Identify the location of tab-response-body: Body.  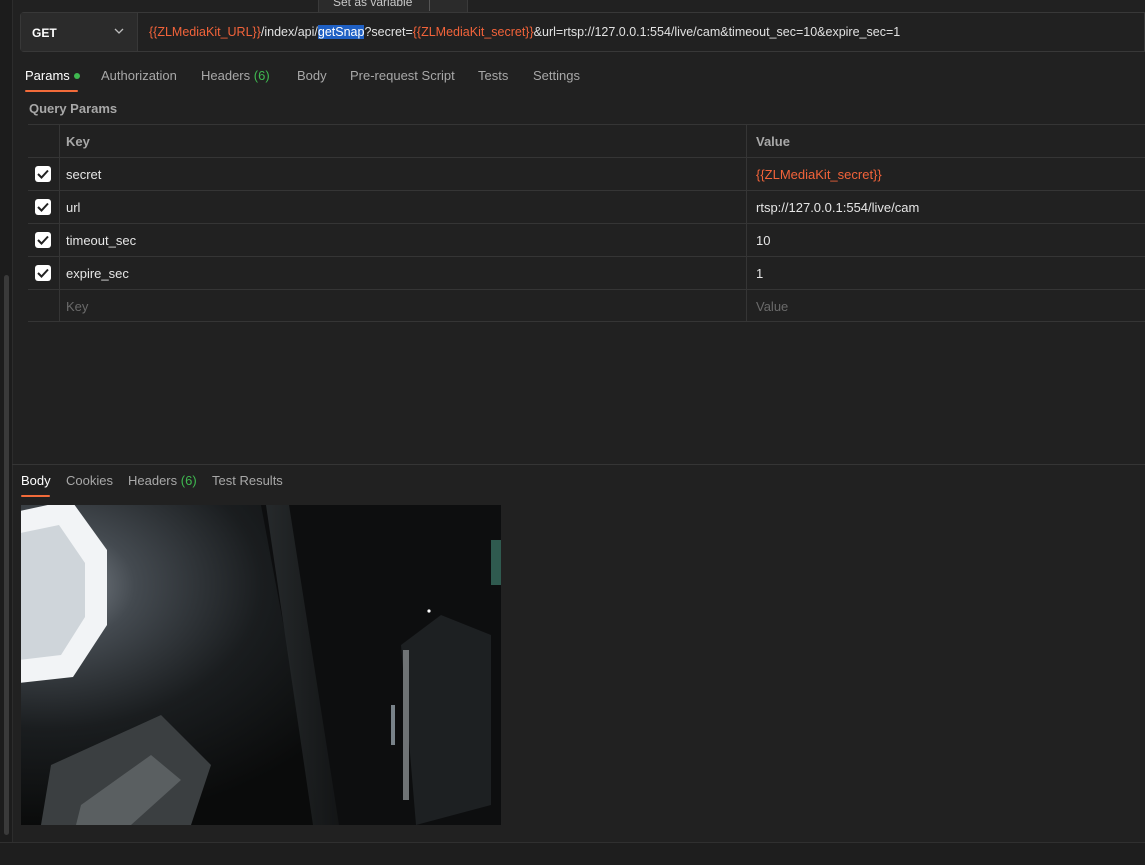
(36, 480).